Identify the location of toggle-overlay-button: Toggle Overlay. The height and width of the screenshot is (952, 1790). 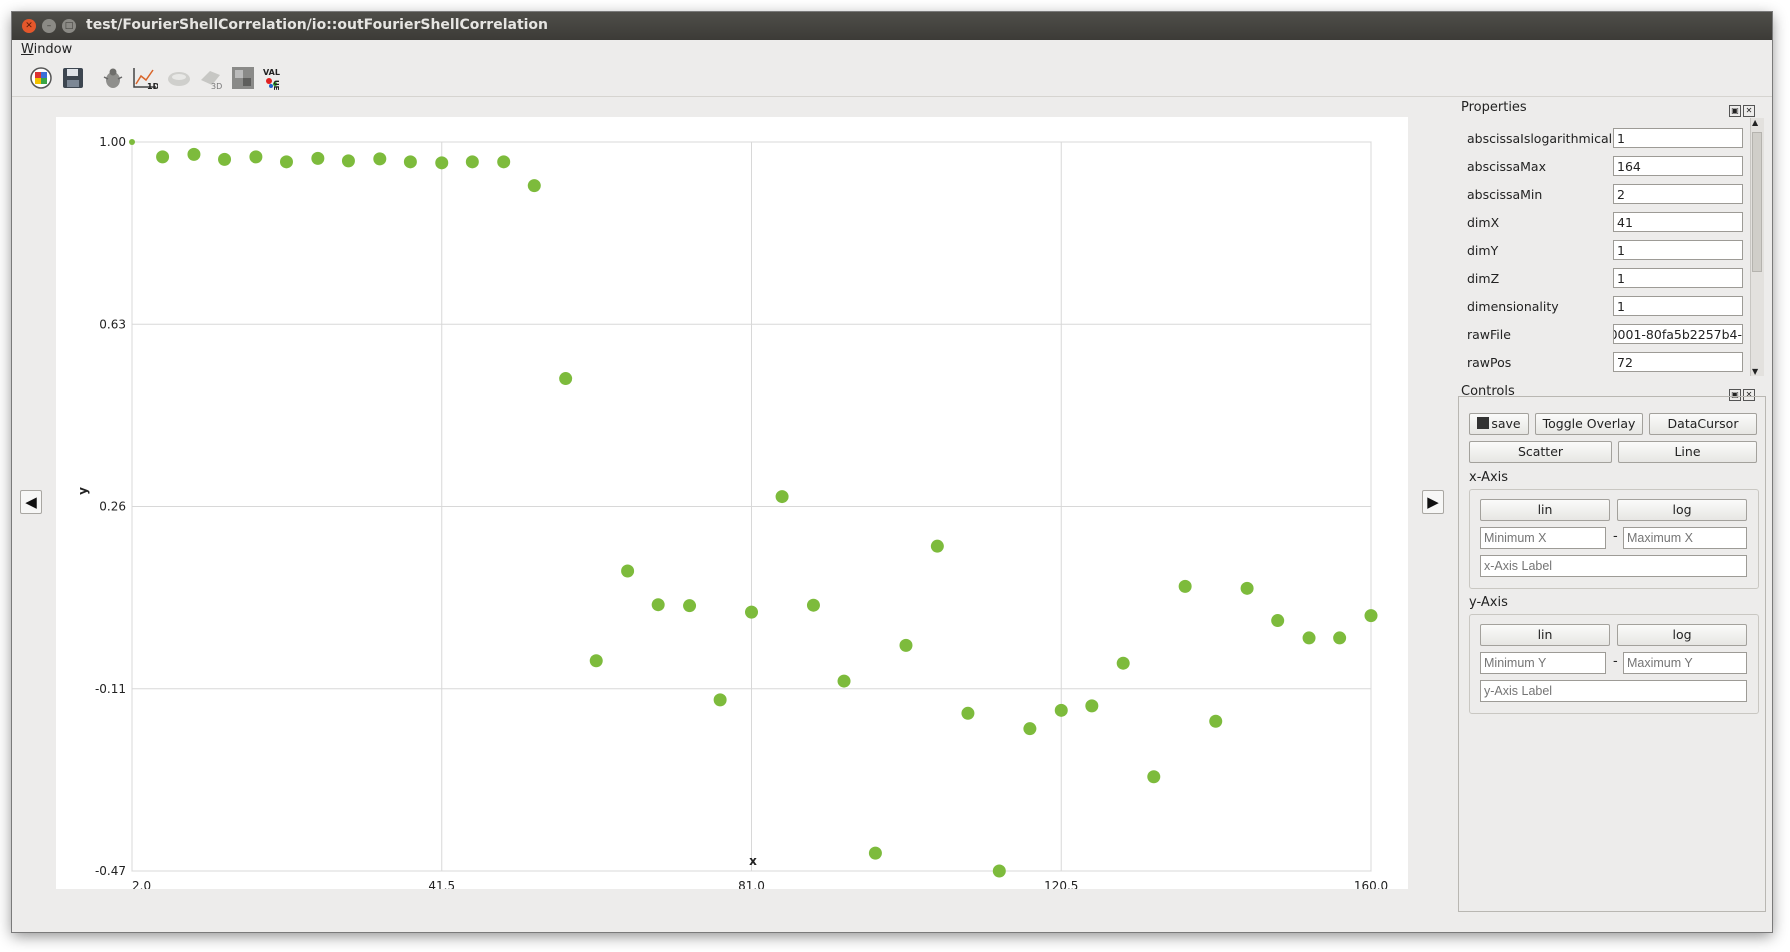
(1589, 424).